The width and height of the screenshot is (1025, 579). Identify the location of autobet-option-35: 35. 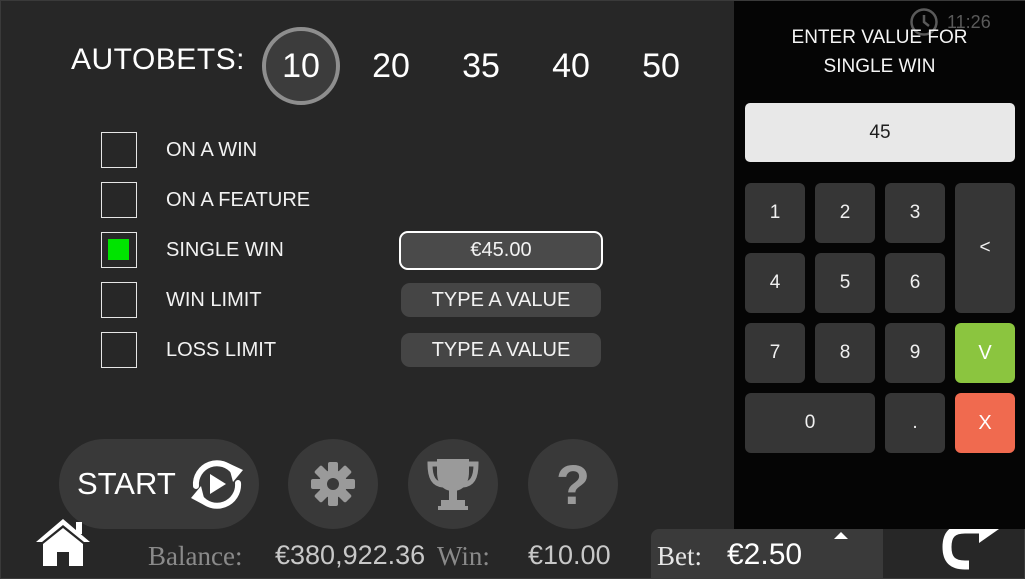
(481, 66).